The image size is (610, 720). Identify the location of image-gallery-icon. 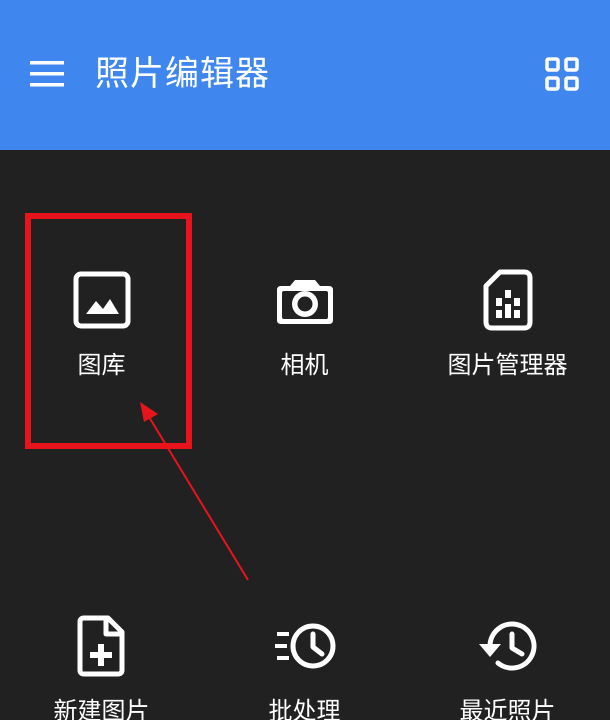
(101, 300).